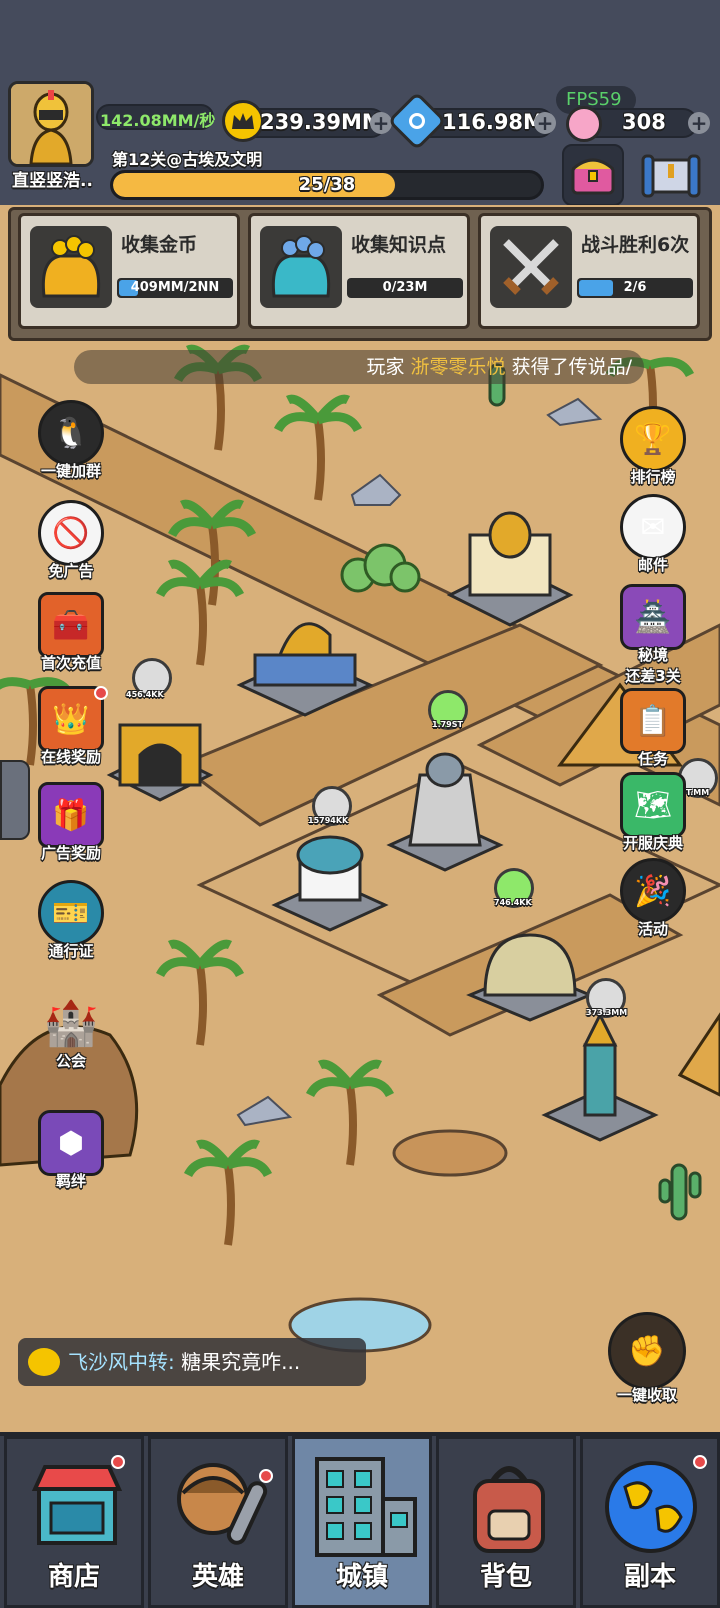 This screenshot has height=1608, width=720. I want to click on trophy-icon: 🏆, so click(653, 439).